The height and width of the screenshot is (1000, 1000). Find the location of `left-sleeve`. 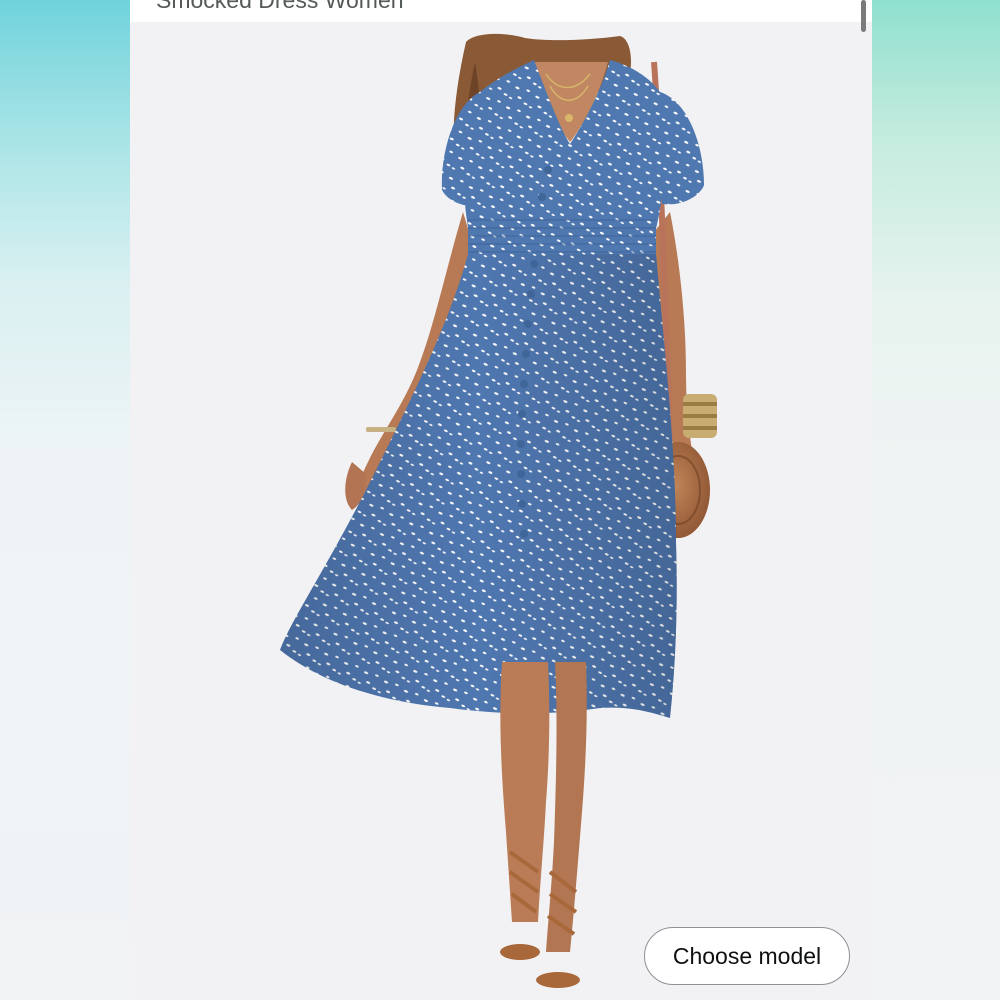

left-sleeve is located at coordinates (463, 149).